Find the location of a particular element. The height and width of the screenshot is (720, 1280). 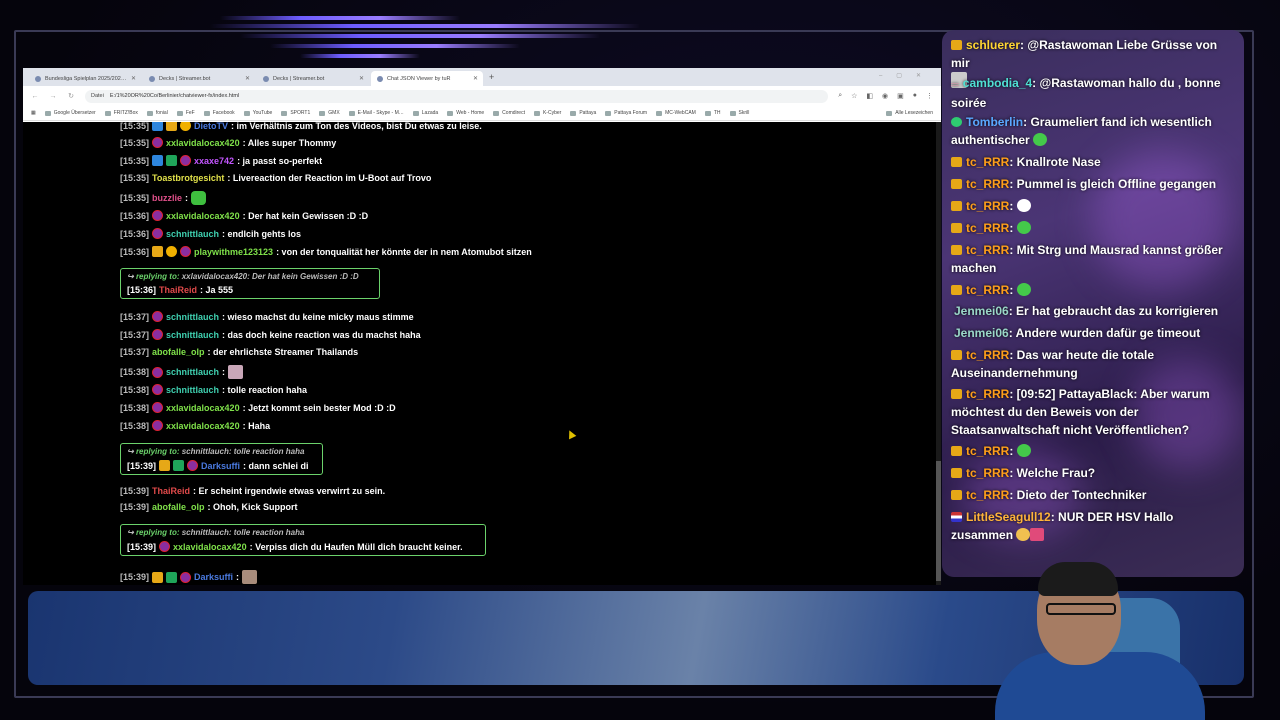

all-bookmarks: Alle Lesezeichen is located at coordinates (909, 113).